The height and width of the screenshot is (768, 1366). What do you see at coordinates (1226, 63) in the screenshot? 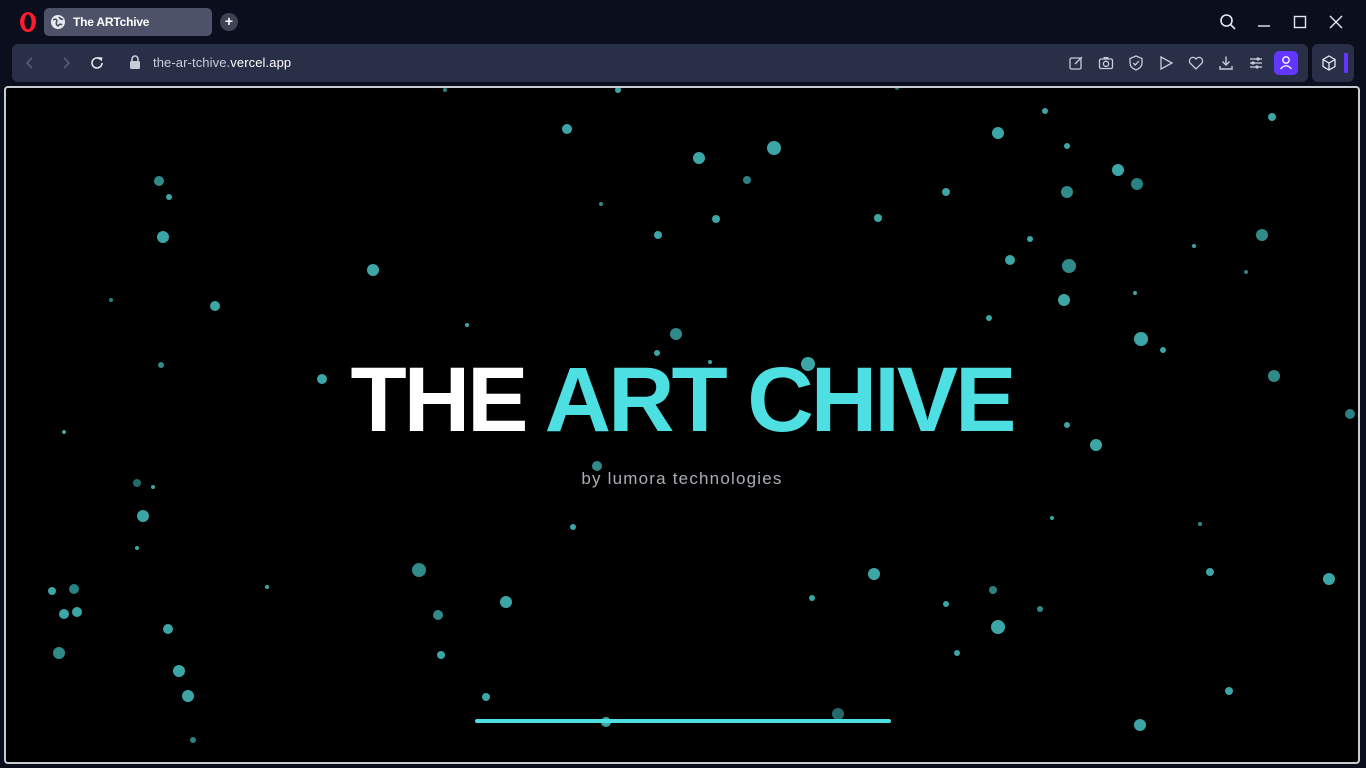
I see `download-icon` at bounding box center [1226, 63].